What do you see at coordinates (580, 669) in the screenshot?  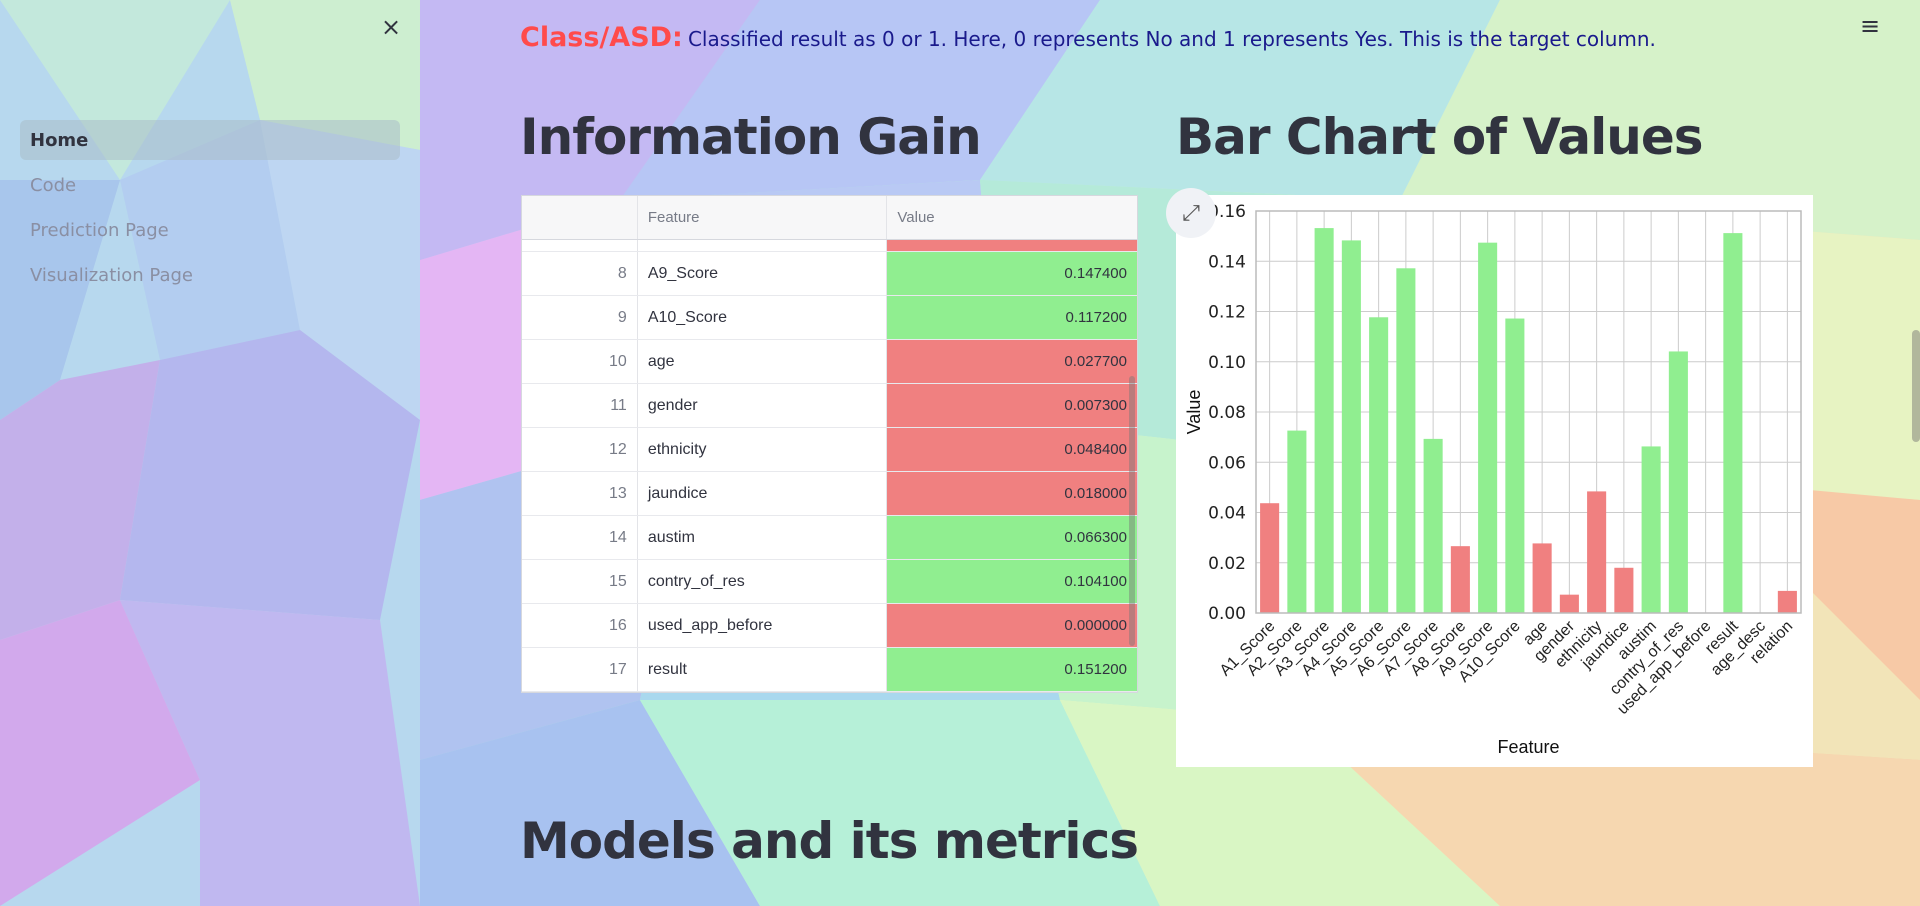 I see `row-index: 17` at bounding box center [580, 669].